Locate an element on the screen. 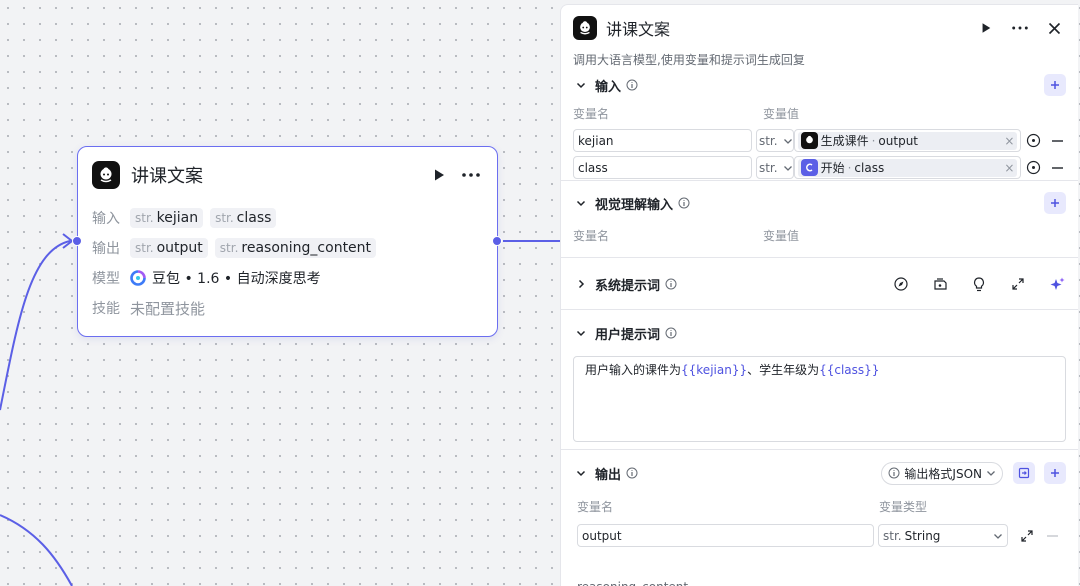 The image size is (1080, 586). input-column-header: 变量名 变量值 is located at coordinates (819, 113).